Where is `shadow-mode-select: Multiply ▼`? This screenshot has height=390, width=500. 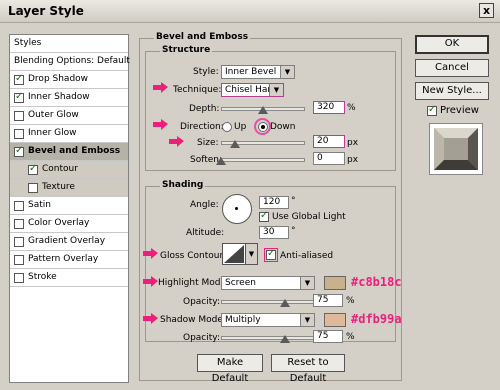 shadow-mode-select: Multiply ▼ is located at coordinates (268, 320).